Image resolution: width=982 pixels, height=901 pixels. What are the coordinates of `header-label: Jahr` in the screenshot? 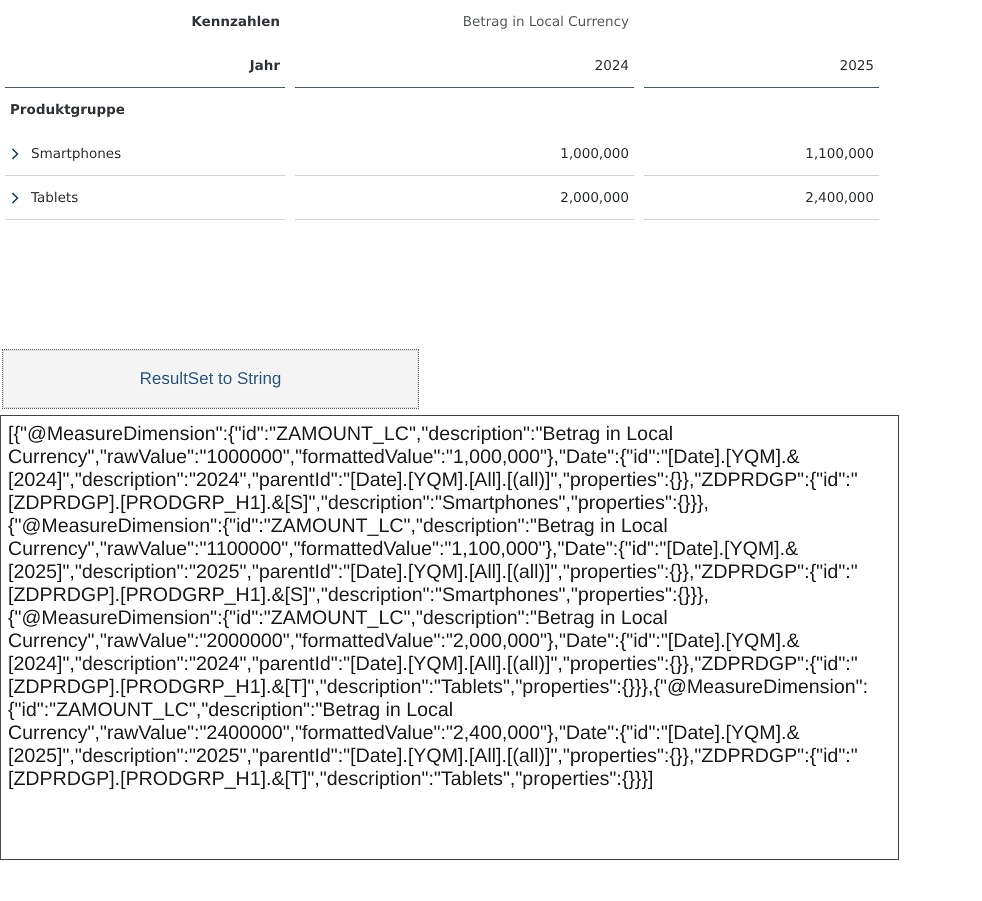 It's located at (265, 66).